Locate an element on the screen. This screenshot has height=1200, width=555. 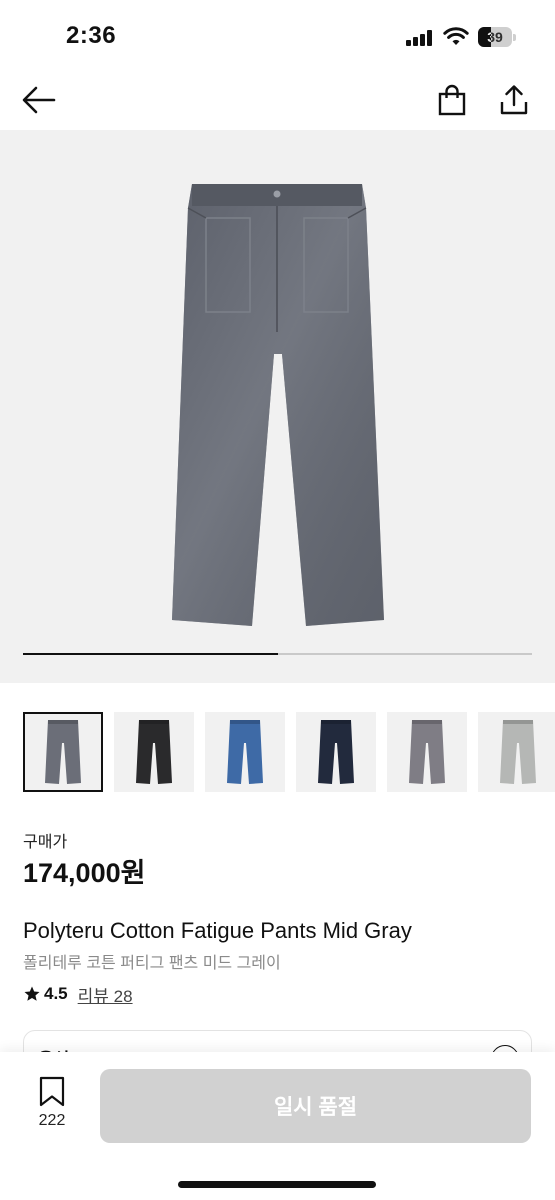
bottom-action-bar: 222 일시 품절 is located at coordinates (277, 1126).